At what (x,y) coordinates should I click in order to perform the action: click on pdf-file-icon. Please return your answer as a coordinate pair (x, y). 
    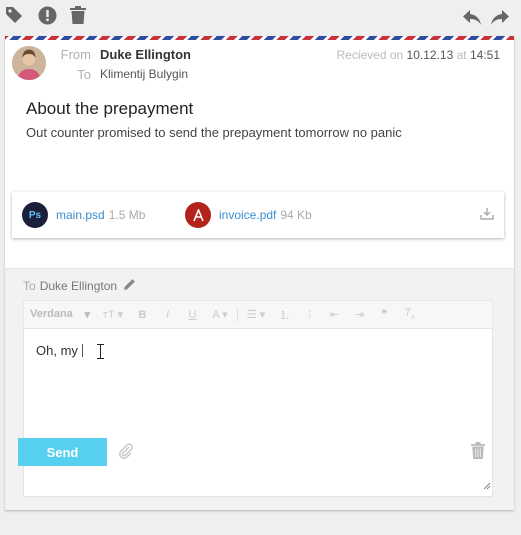
    Looking at the image, I should click on (198, 215).